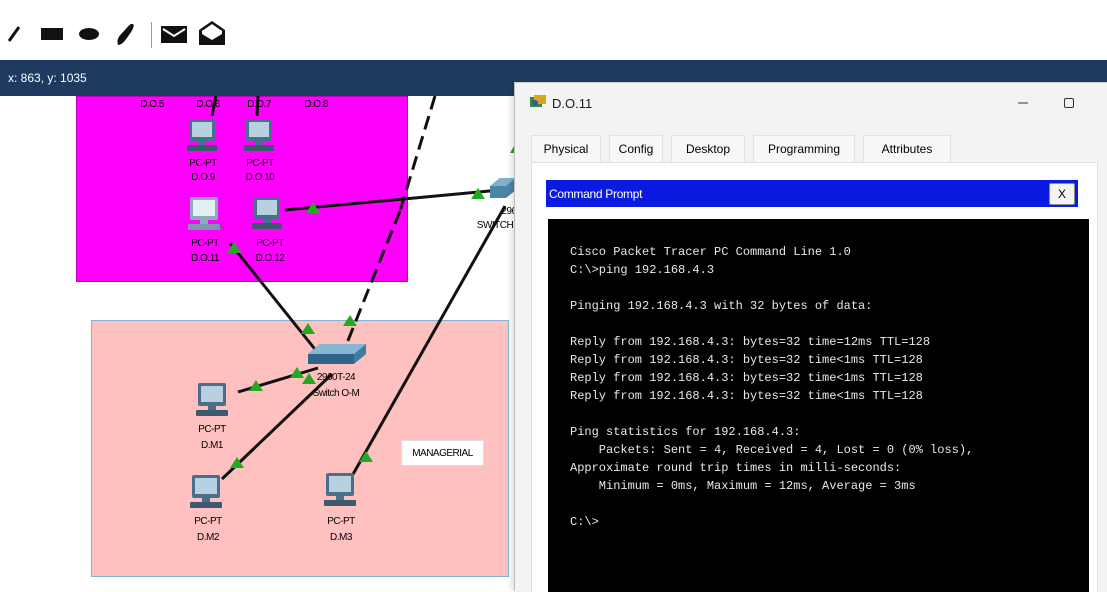  I want to click on label-do6: D.O.6, so click(208, 104).